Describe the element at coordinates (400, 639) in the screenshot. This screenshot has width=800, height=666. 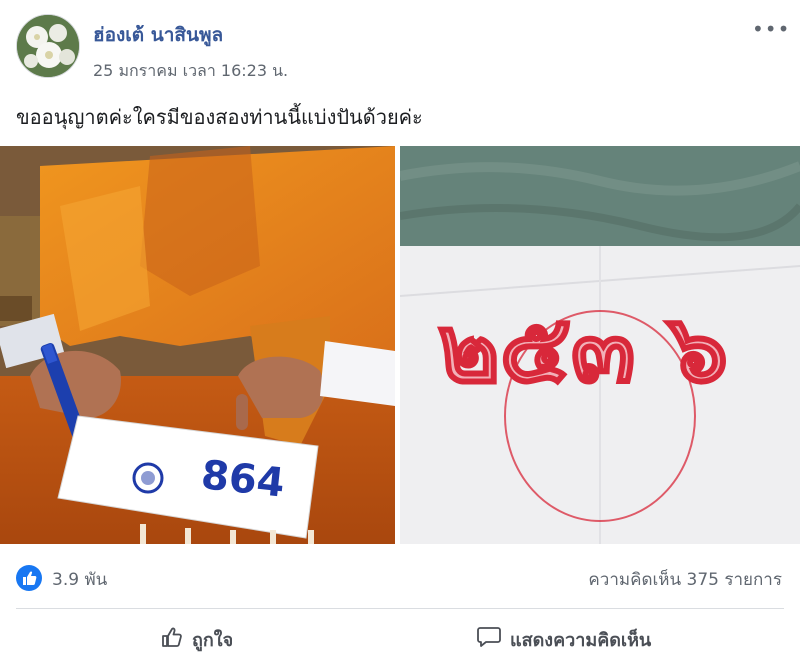
I see `action-bar: ถูกใจ แสดงความคิดเห็น` at that location.